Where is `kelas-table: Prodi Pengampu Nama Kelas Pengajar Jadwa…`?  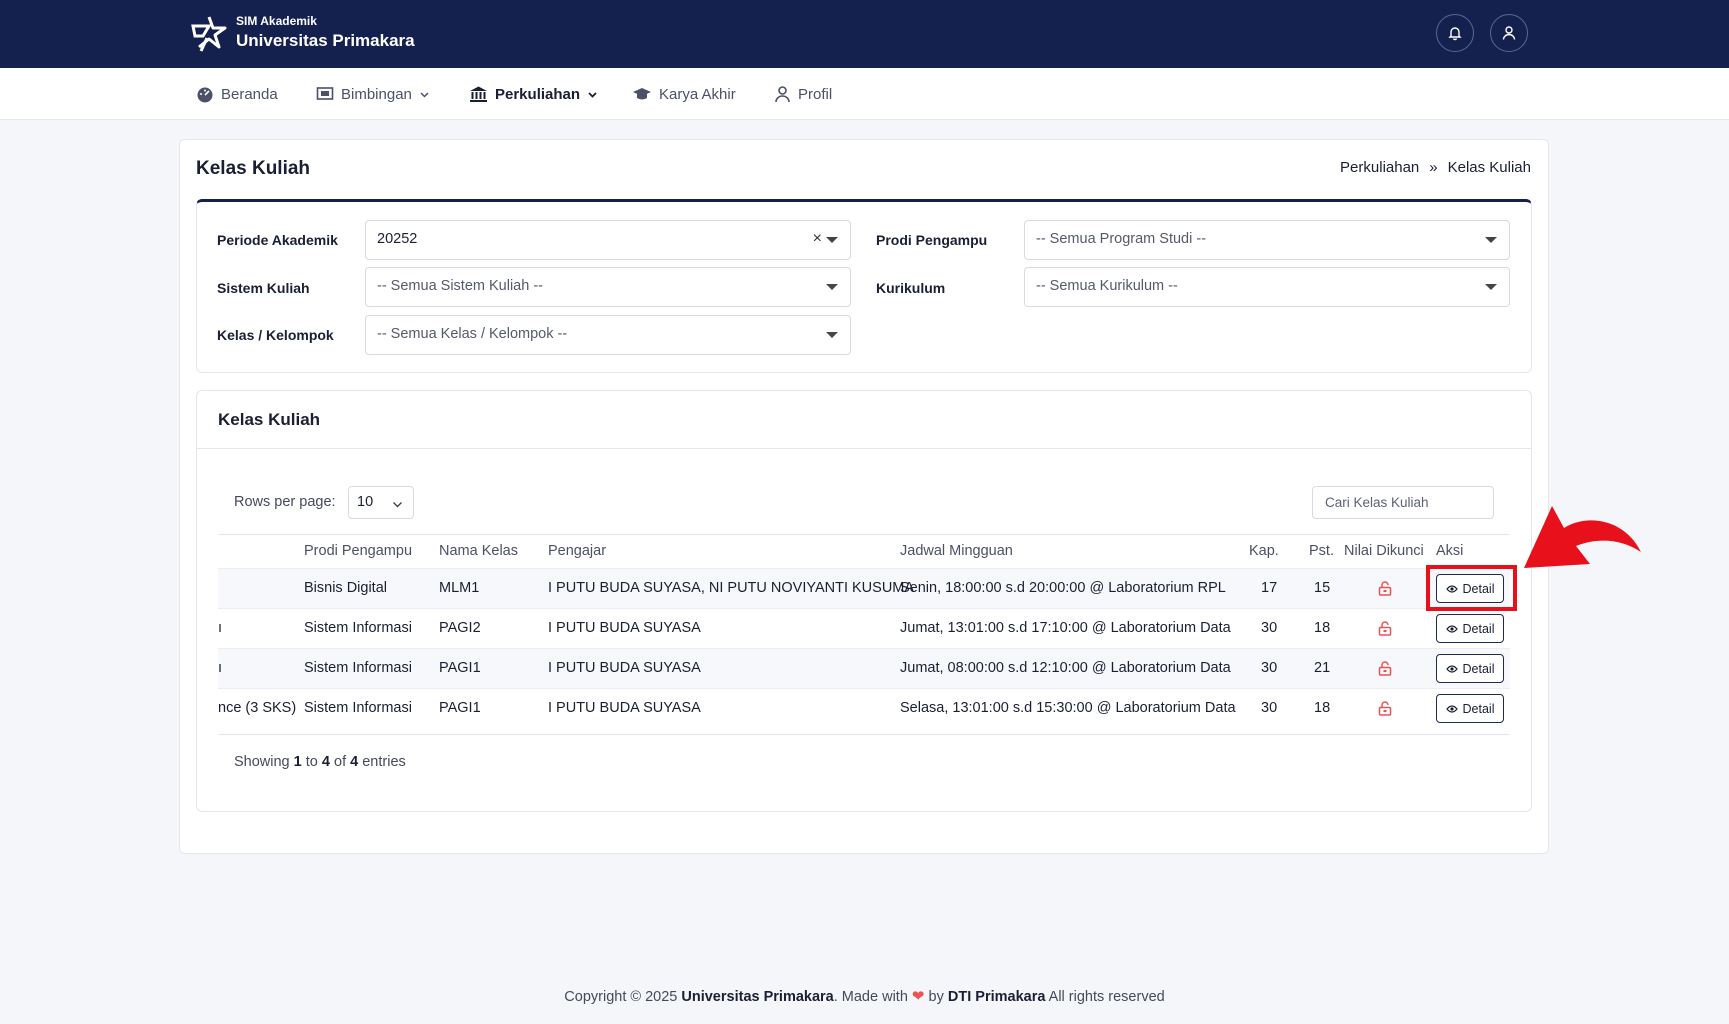 kelas-table: Prodi Pengampu Nama Kelas Pengajar Jadwa… is located at coordinates (864, 634).